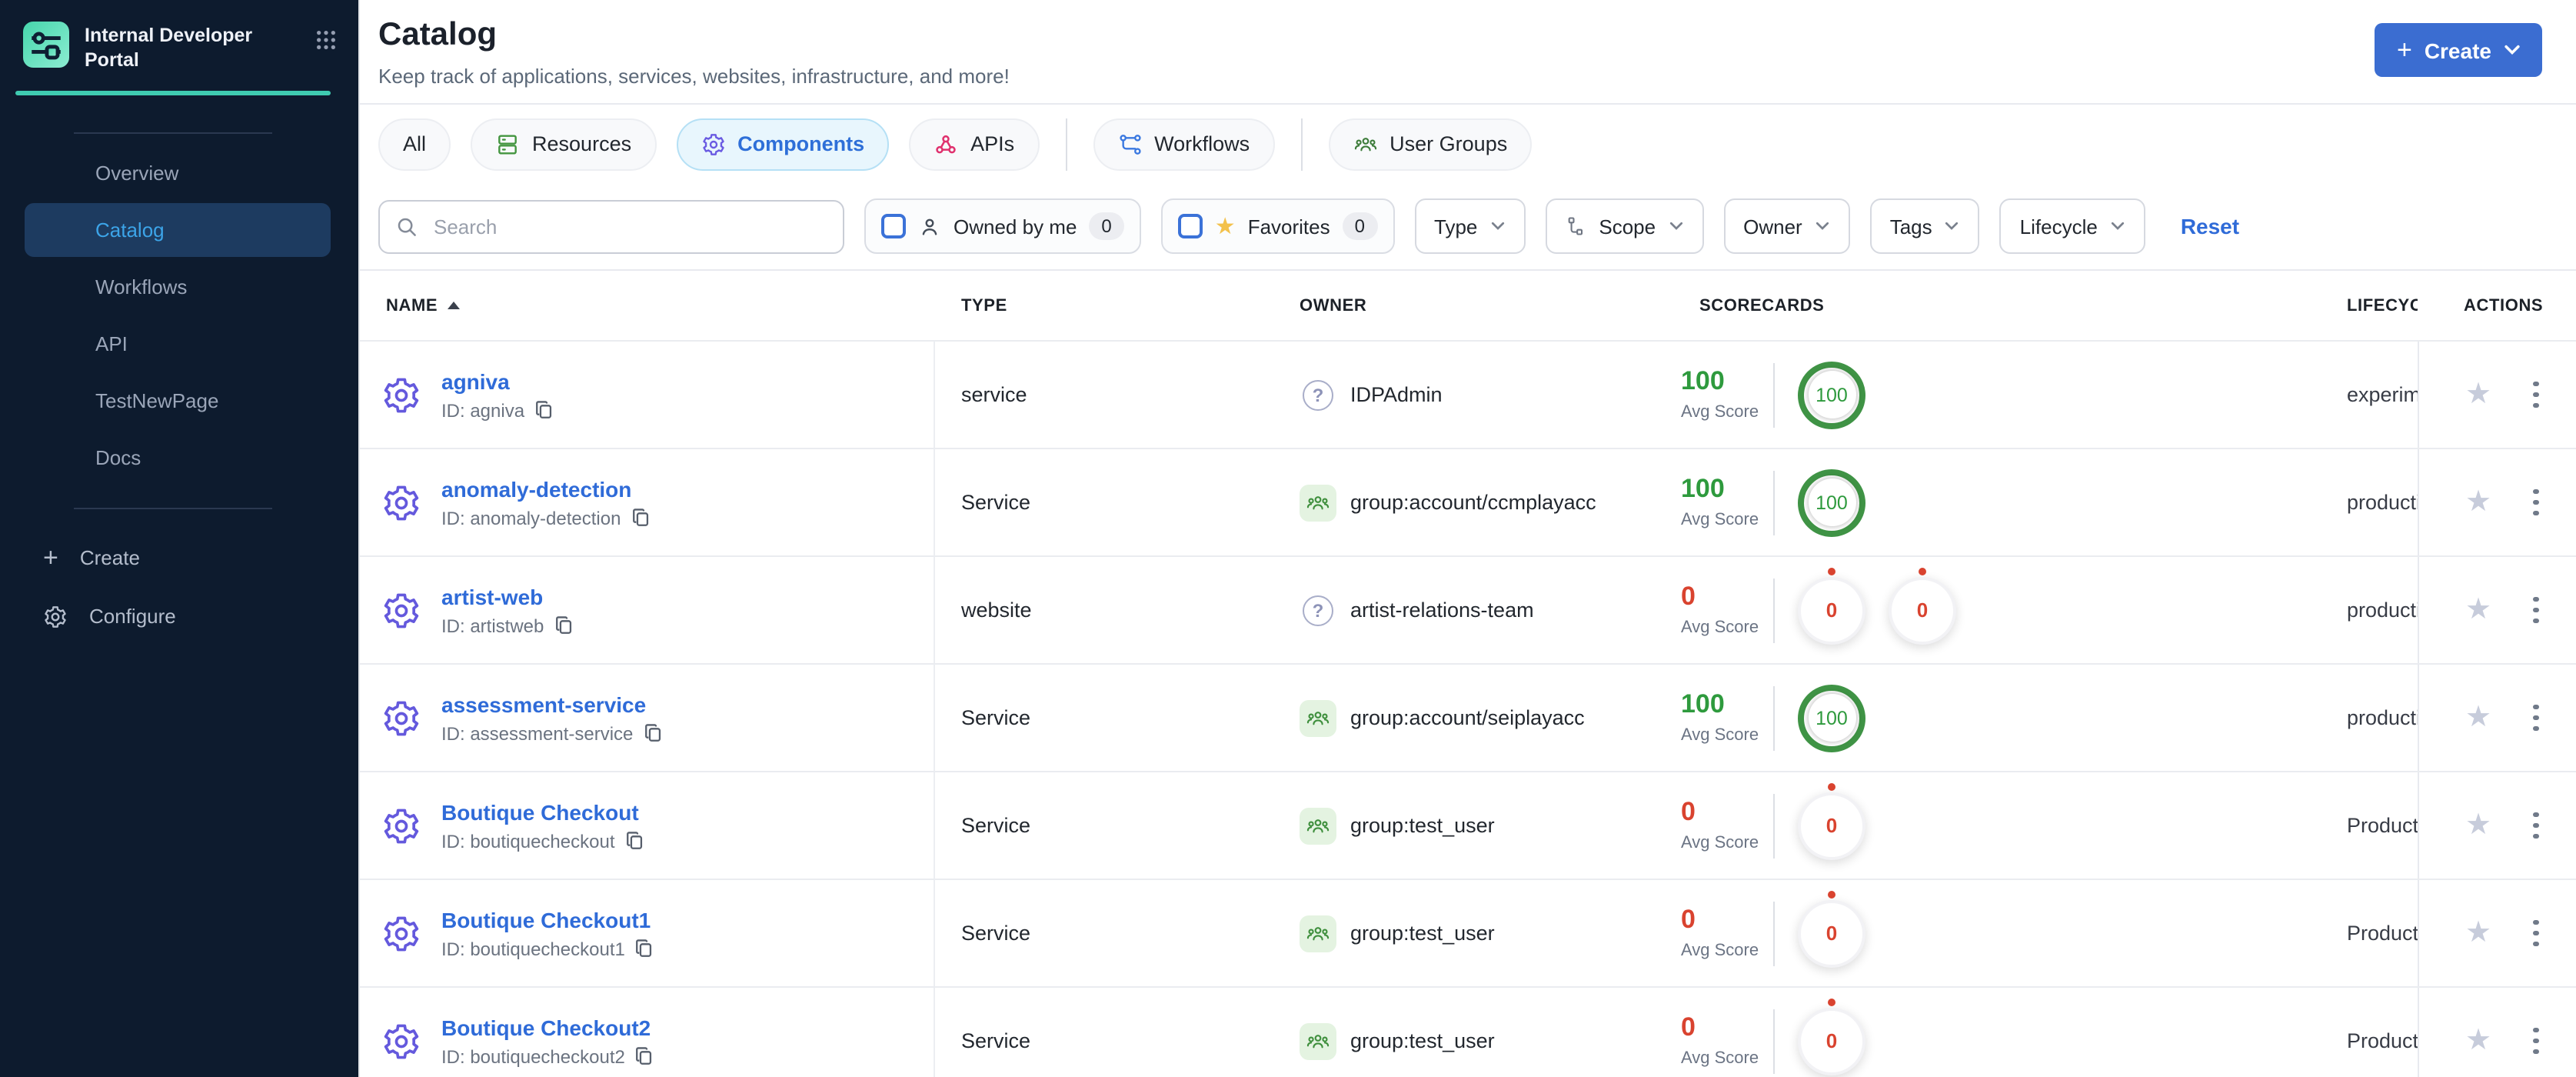 This screenshot has width=2576, height=1077. What do you see at coordinates (1762, 305) in the screenshot?
I see `column-header-scorecards: SCORECARDS` at bounding box center [1762, 305].